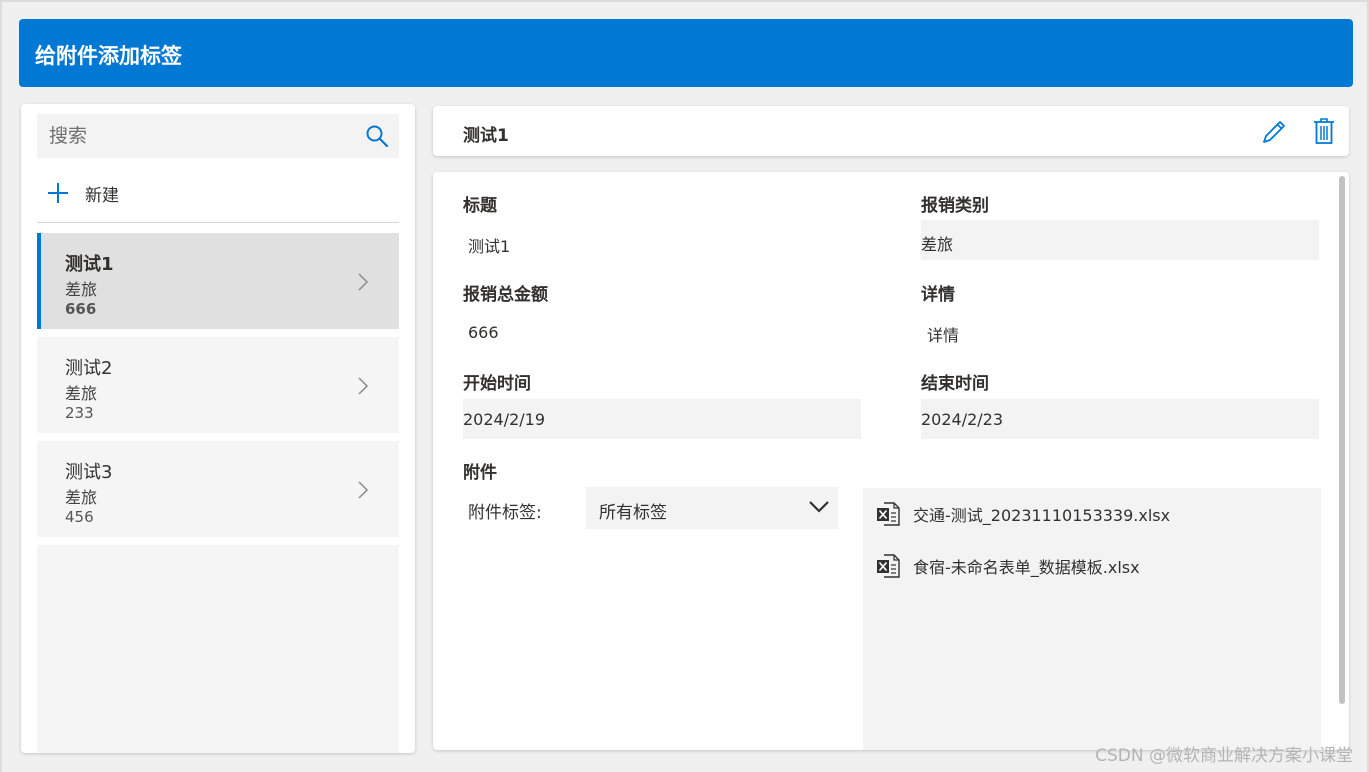 This screenshot has height=772, width=1369. I want to click on app-title: 给附件添加标签, so click(108, 56).